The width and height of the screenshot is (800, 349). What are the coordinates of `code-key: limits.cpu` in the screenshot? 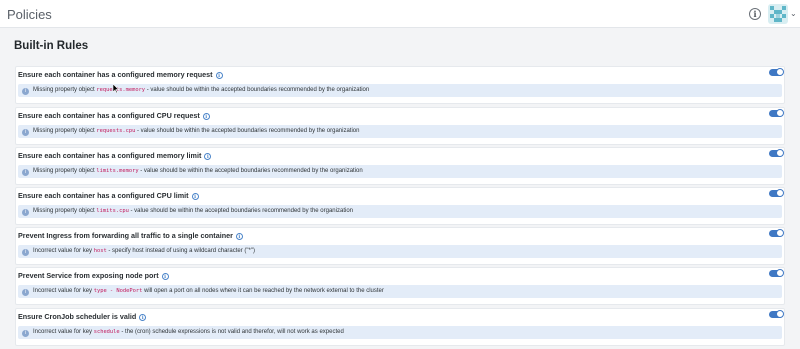 It's located at (112, 211).